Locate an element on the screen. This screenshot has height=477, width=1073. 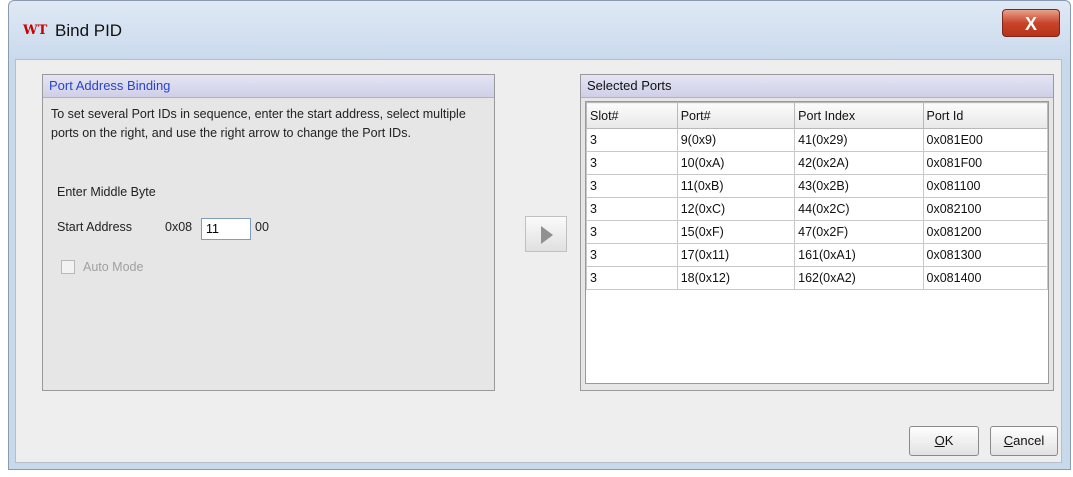
cell-port: 11(0xB) is located at coordinates (736, 186).